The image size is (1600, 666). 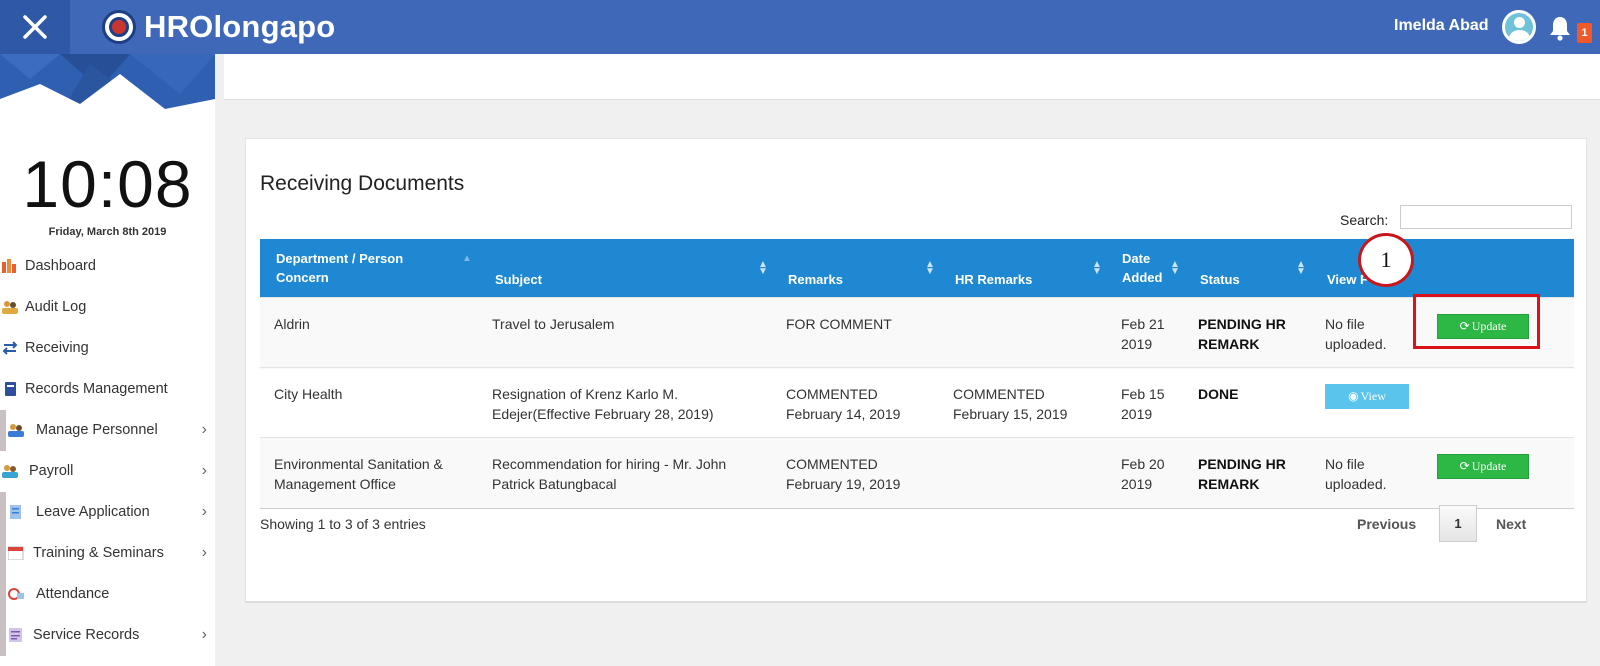 What do you see at coordinates (1030, 268) in the screenshot?
I see `column-header-hr-remarks: HR Remarks ▲ ▼` at bounding box center [1030, 268].